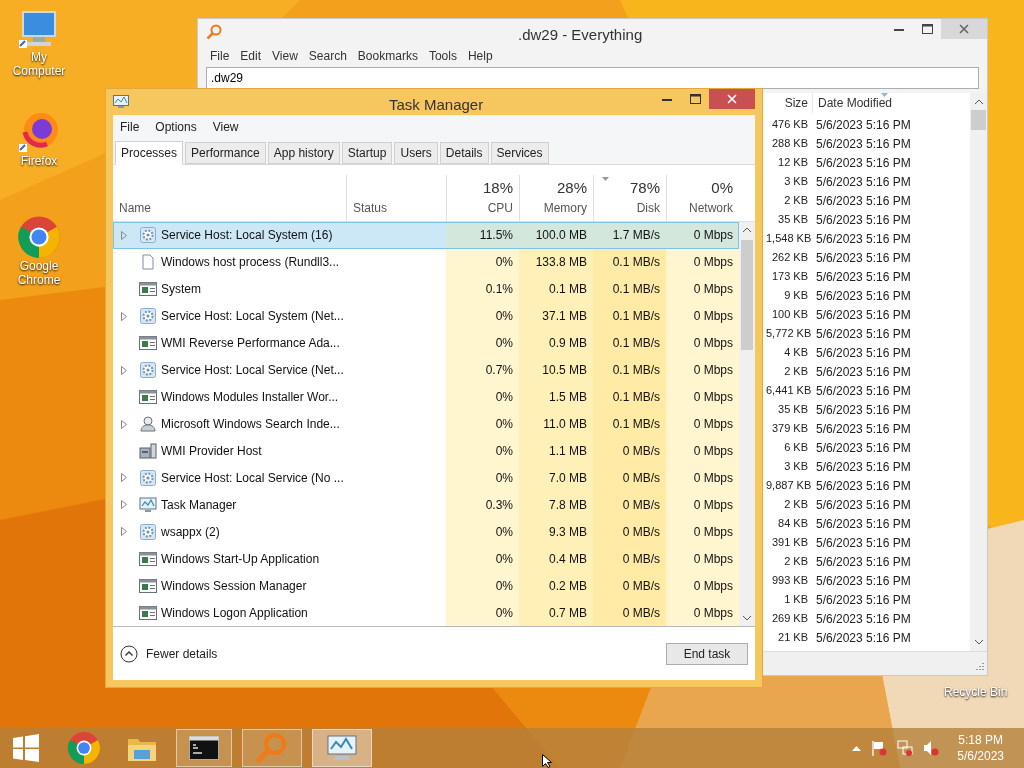  Describe the element at coordinates (788, 391) in the screenshot. I see `size-cell-text: 6,441 KB` at that location.